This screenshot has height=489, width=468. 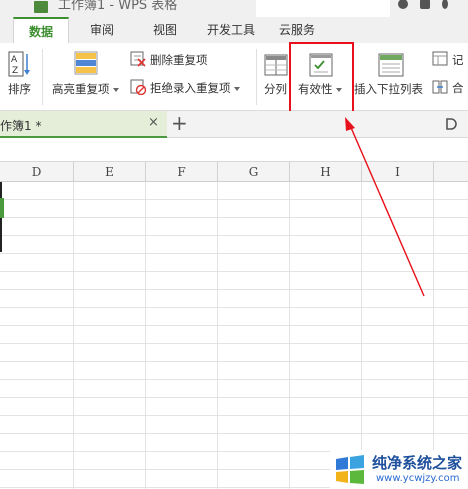 What do you see at coordinates (234, 150) in the screenshot?
I see `formula-bar` at bounding box center [234, 150].